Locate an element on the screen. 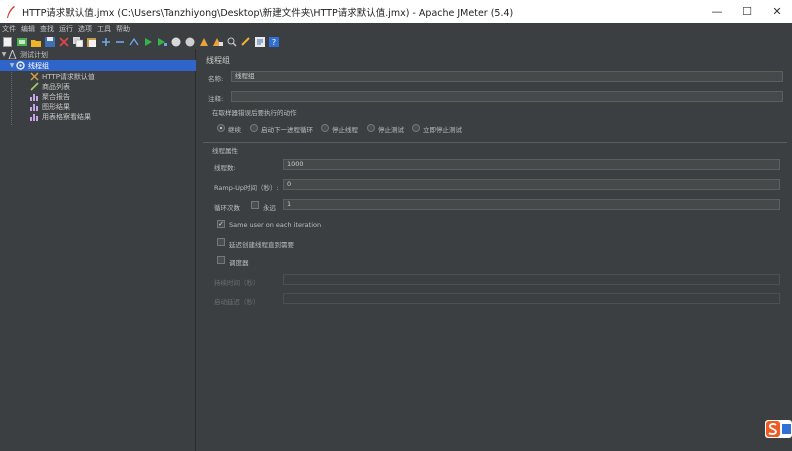  new-icon is located at coordinates (7, 42).